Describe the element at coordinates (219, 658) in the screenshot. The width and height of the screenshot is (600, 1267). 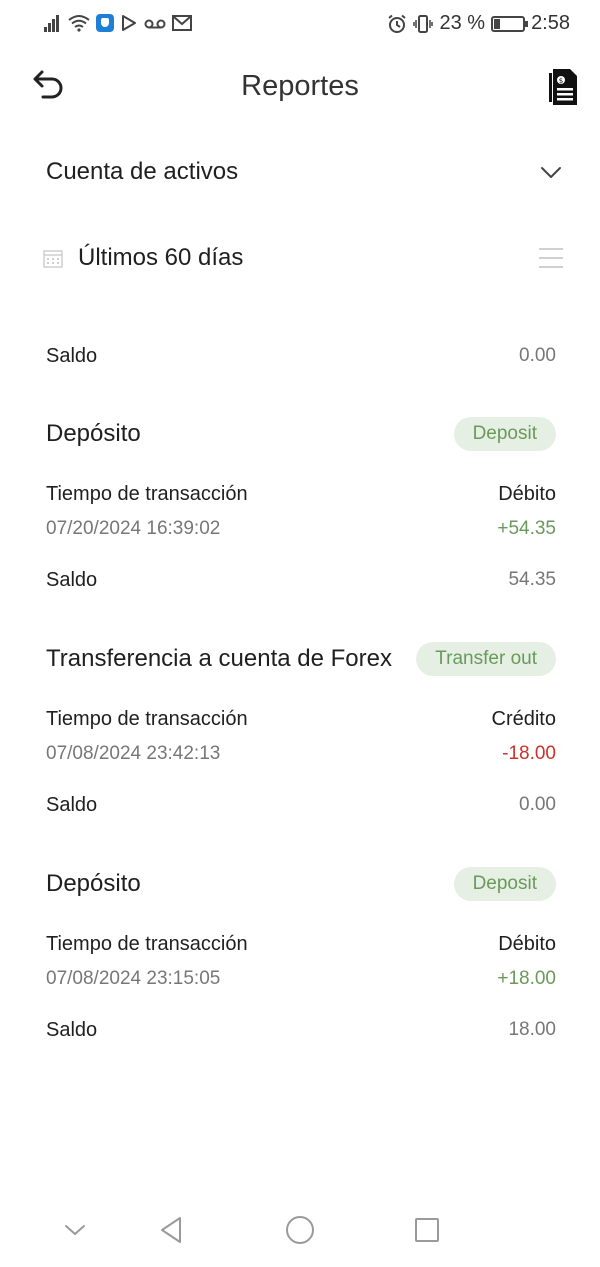
I see `transaction-title: Transferencia a cuenta de Forex` at that location.